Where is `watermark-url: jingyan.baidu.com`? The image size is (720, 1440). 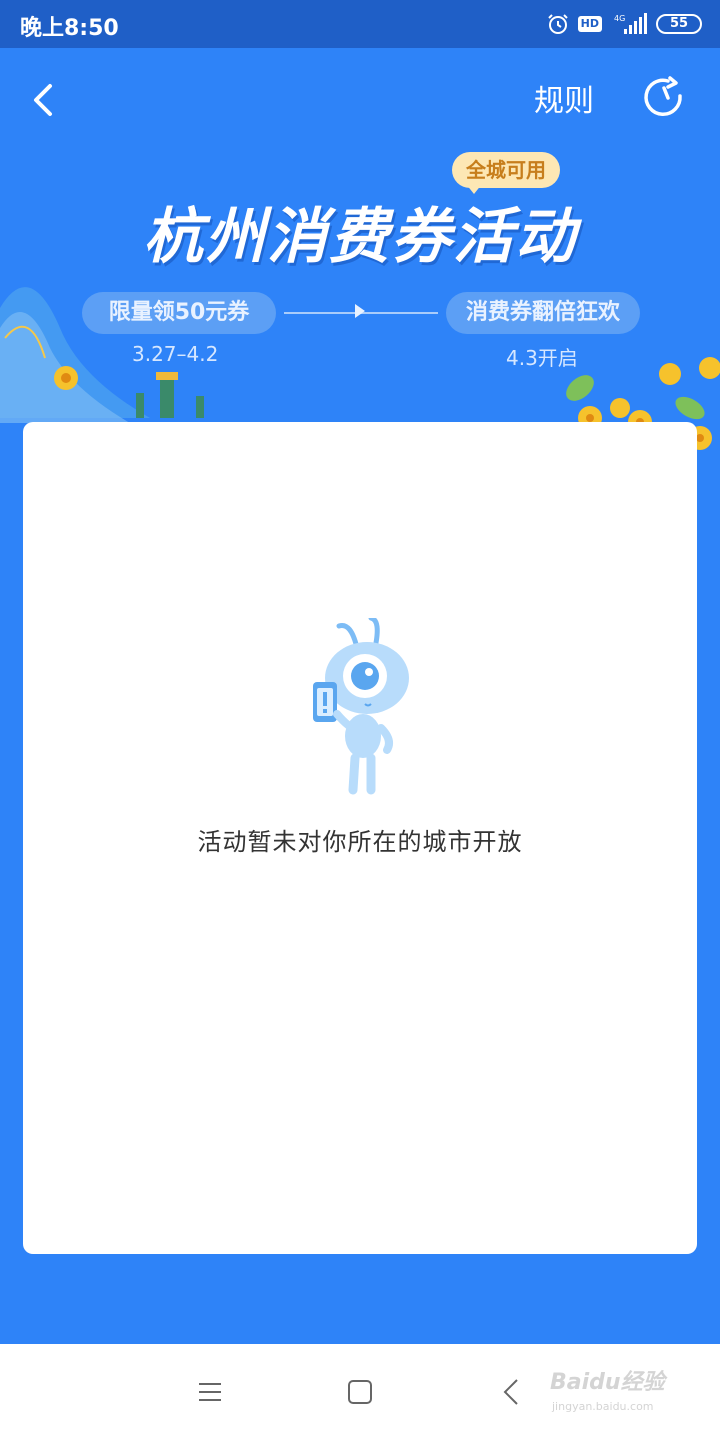
watermark-url: jingyan.baidu.com is located at coordinates (603, 1406).